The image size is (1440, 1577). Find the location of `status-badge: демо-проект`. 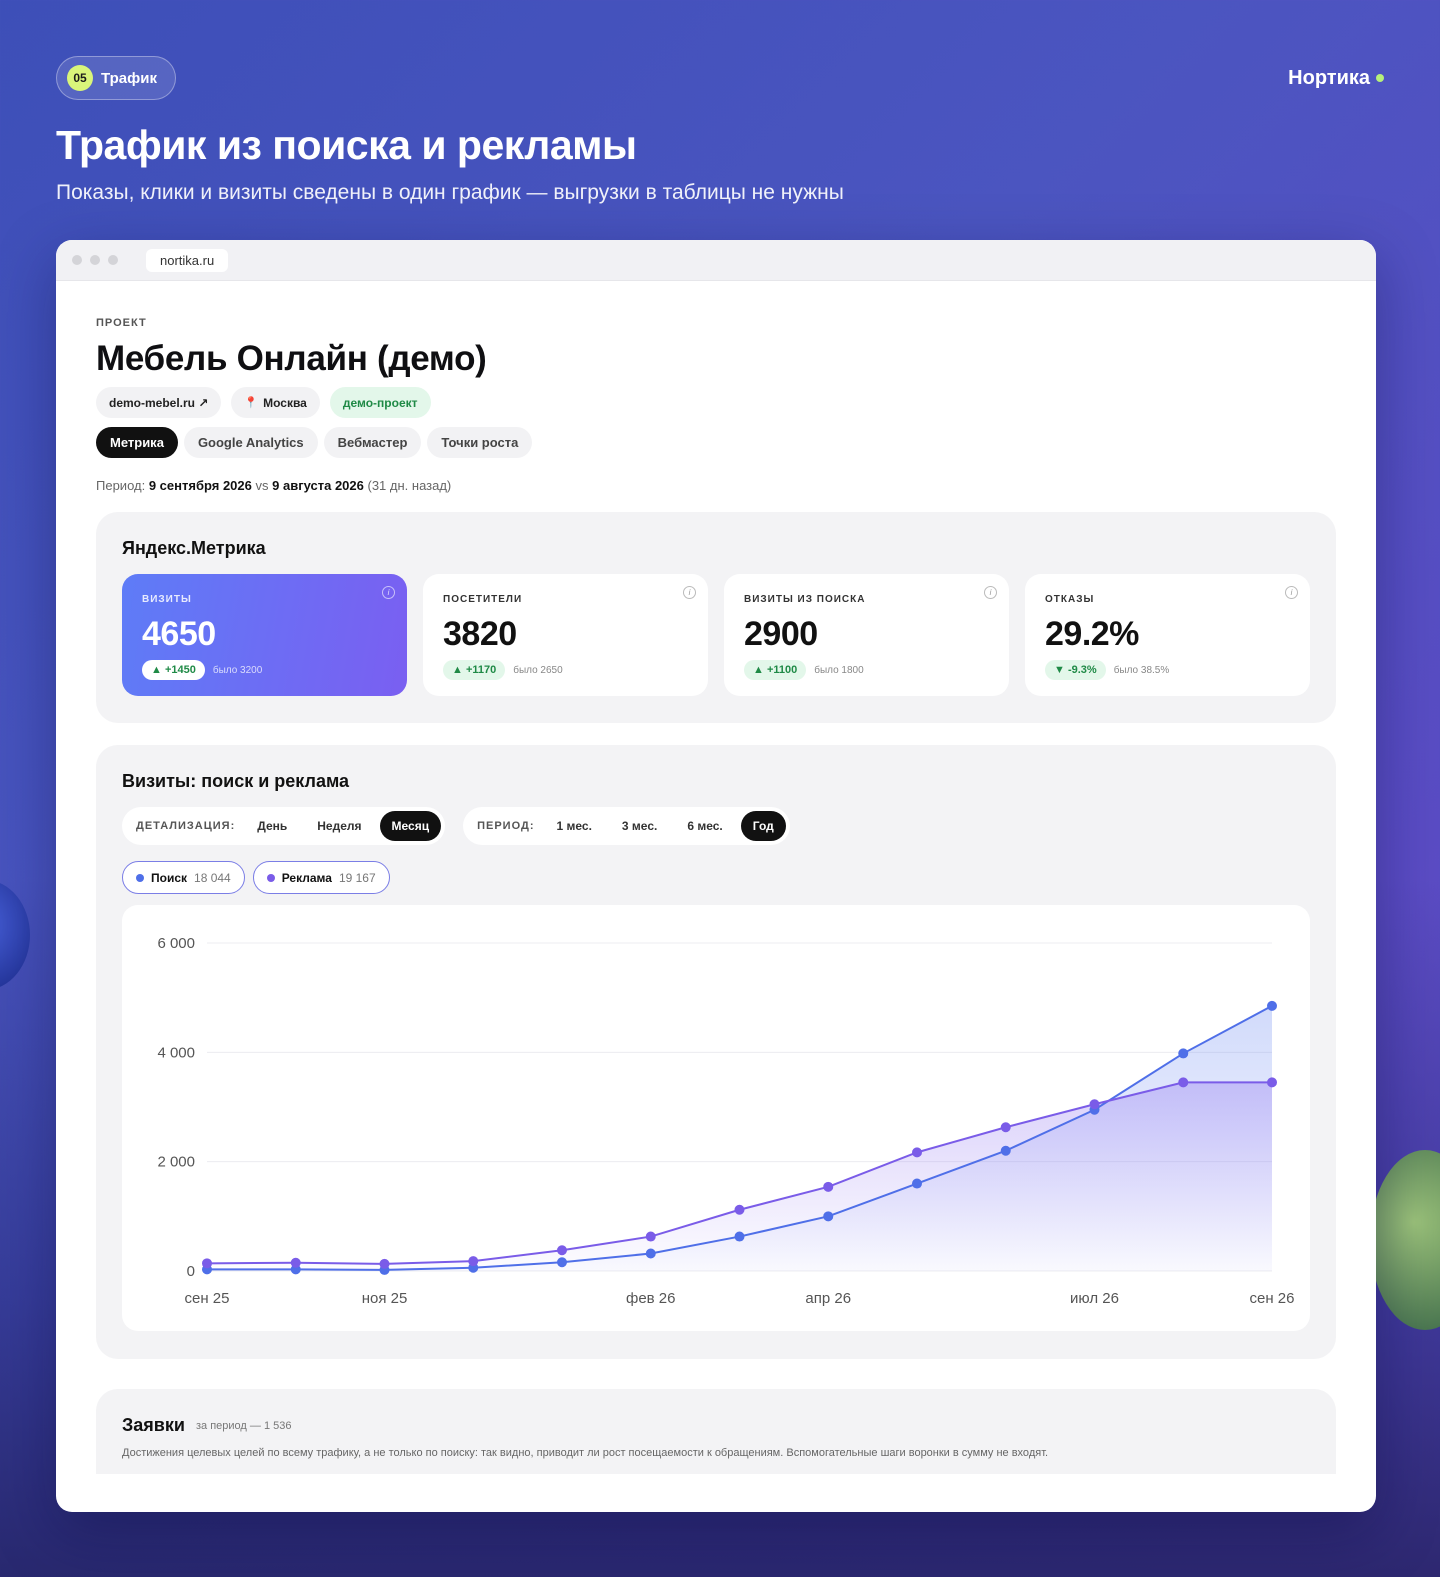

status-badge: демо-проект is located at coordinates (380, 402).